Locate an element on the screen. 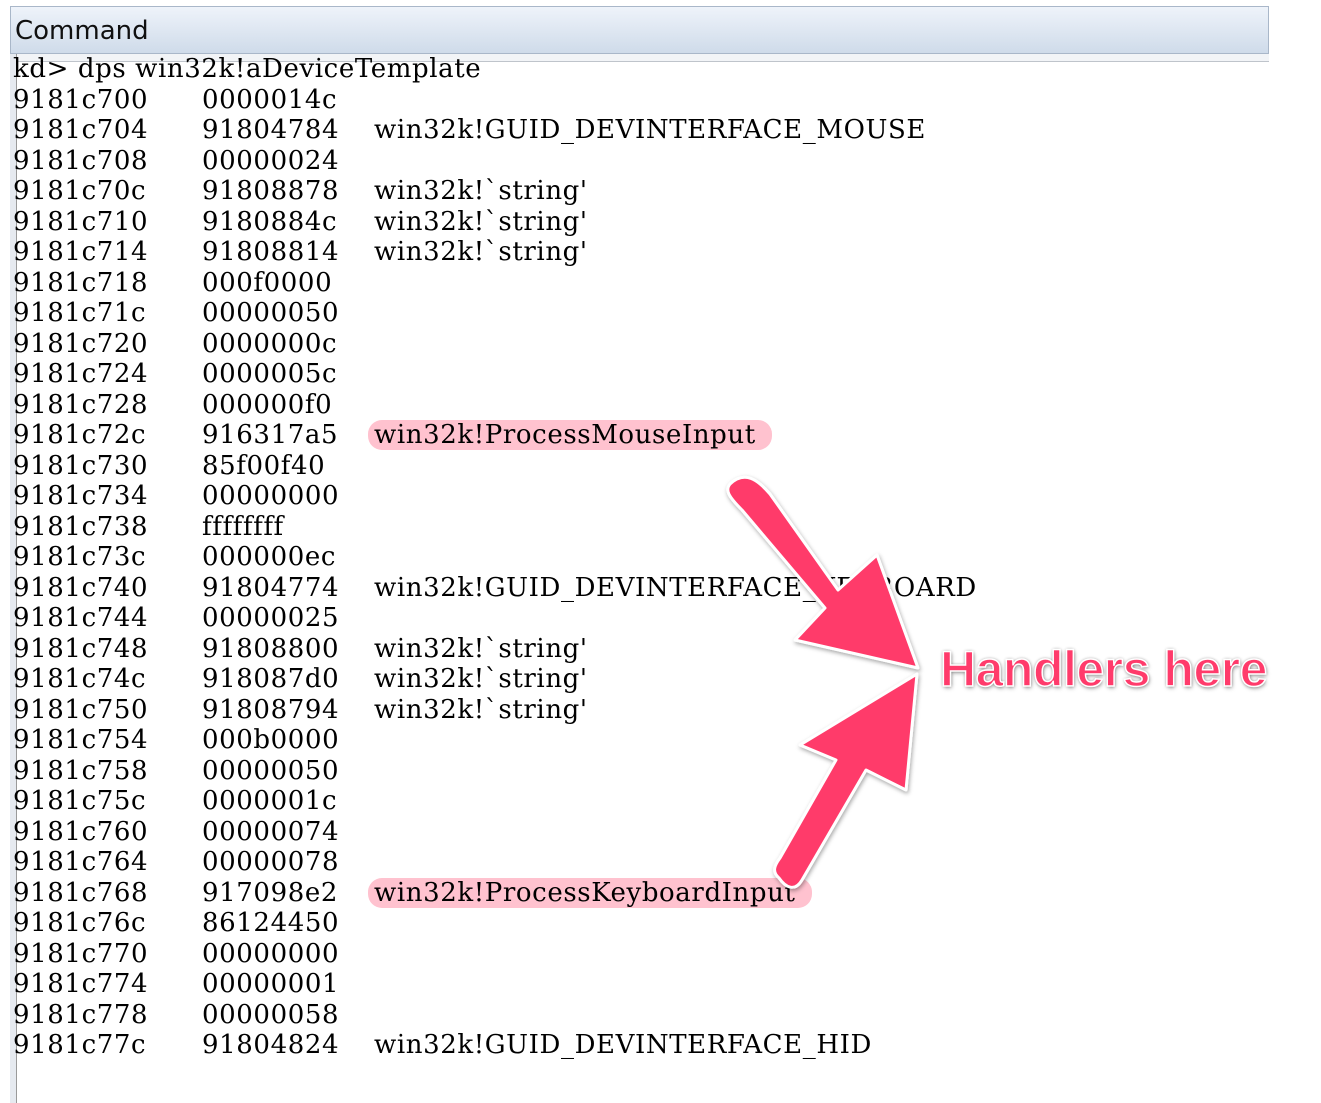  memory-address: 9181c720 is located at coordinates (81, 343).